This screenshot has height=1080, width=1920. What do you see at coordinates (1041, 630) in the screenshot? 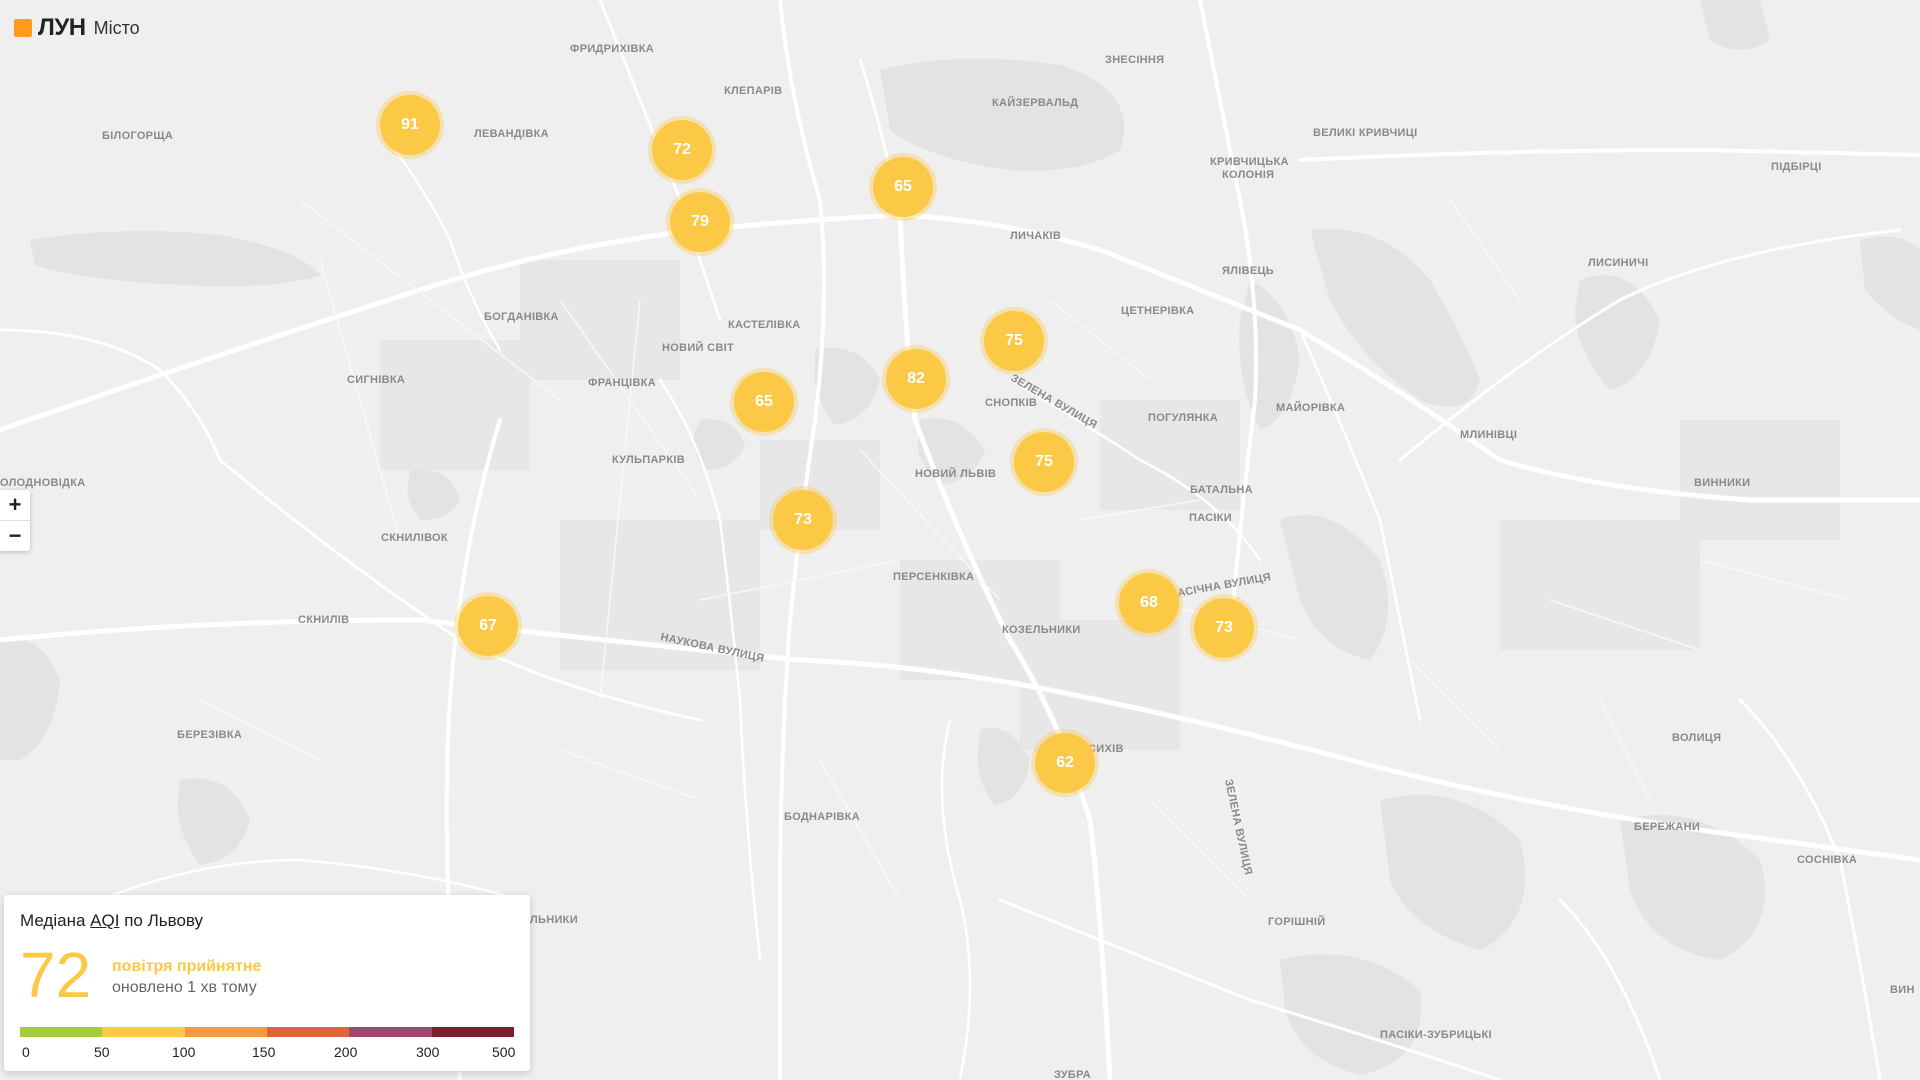
I see `district-label: КОЗЕЛЬНИКИ` at bounding box center [1041, 630].